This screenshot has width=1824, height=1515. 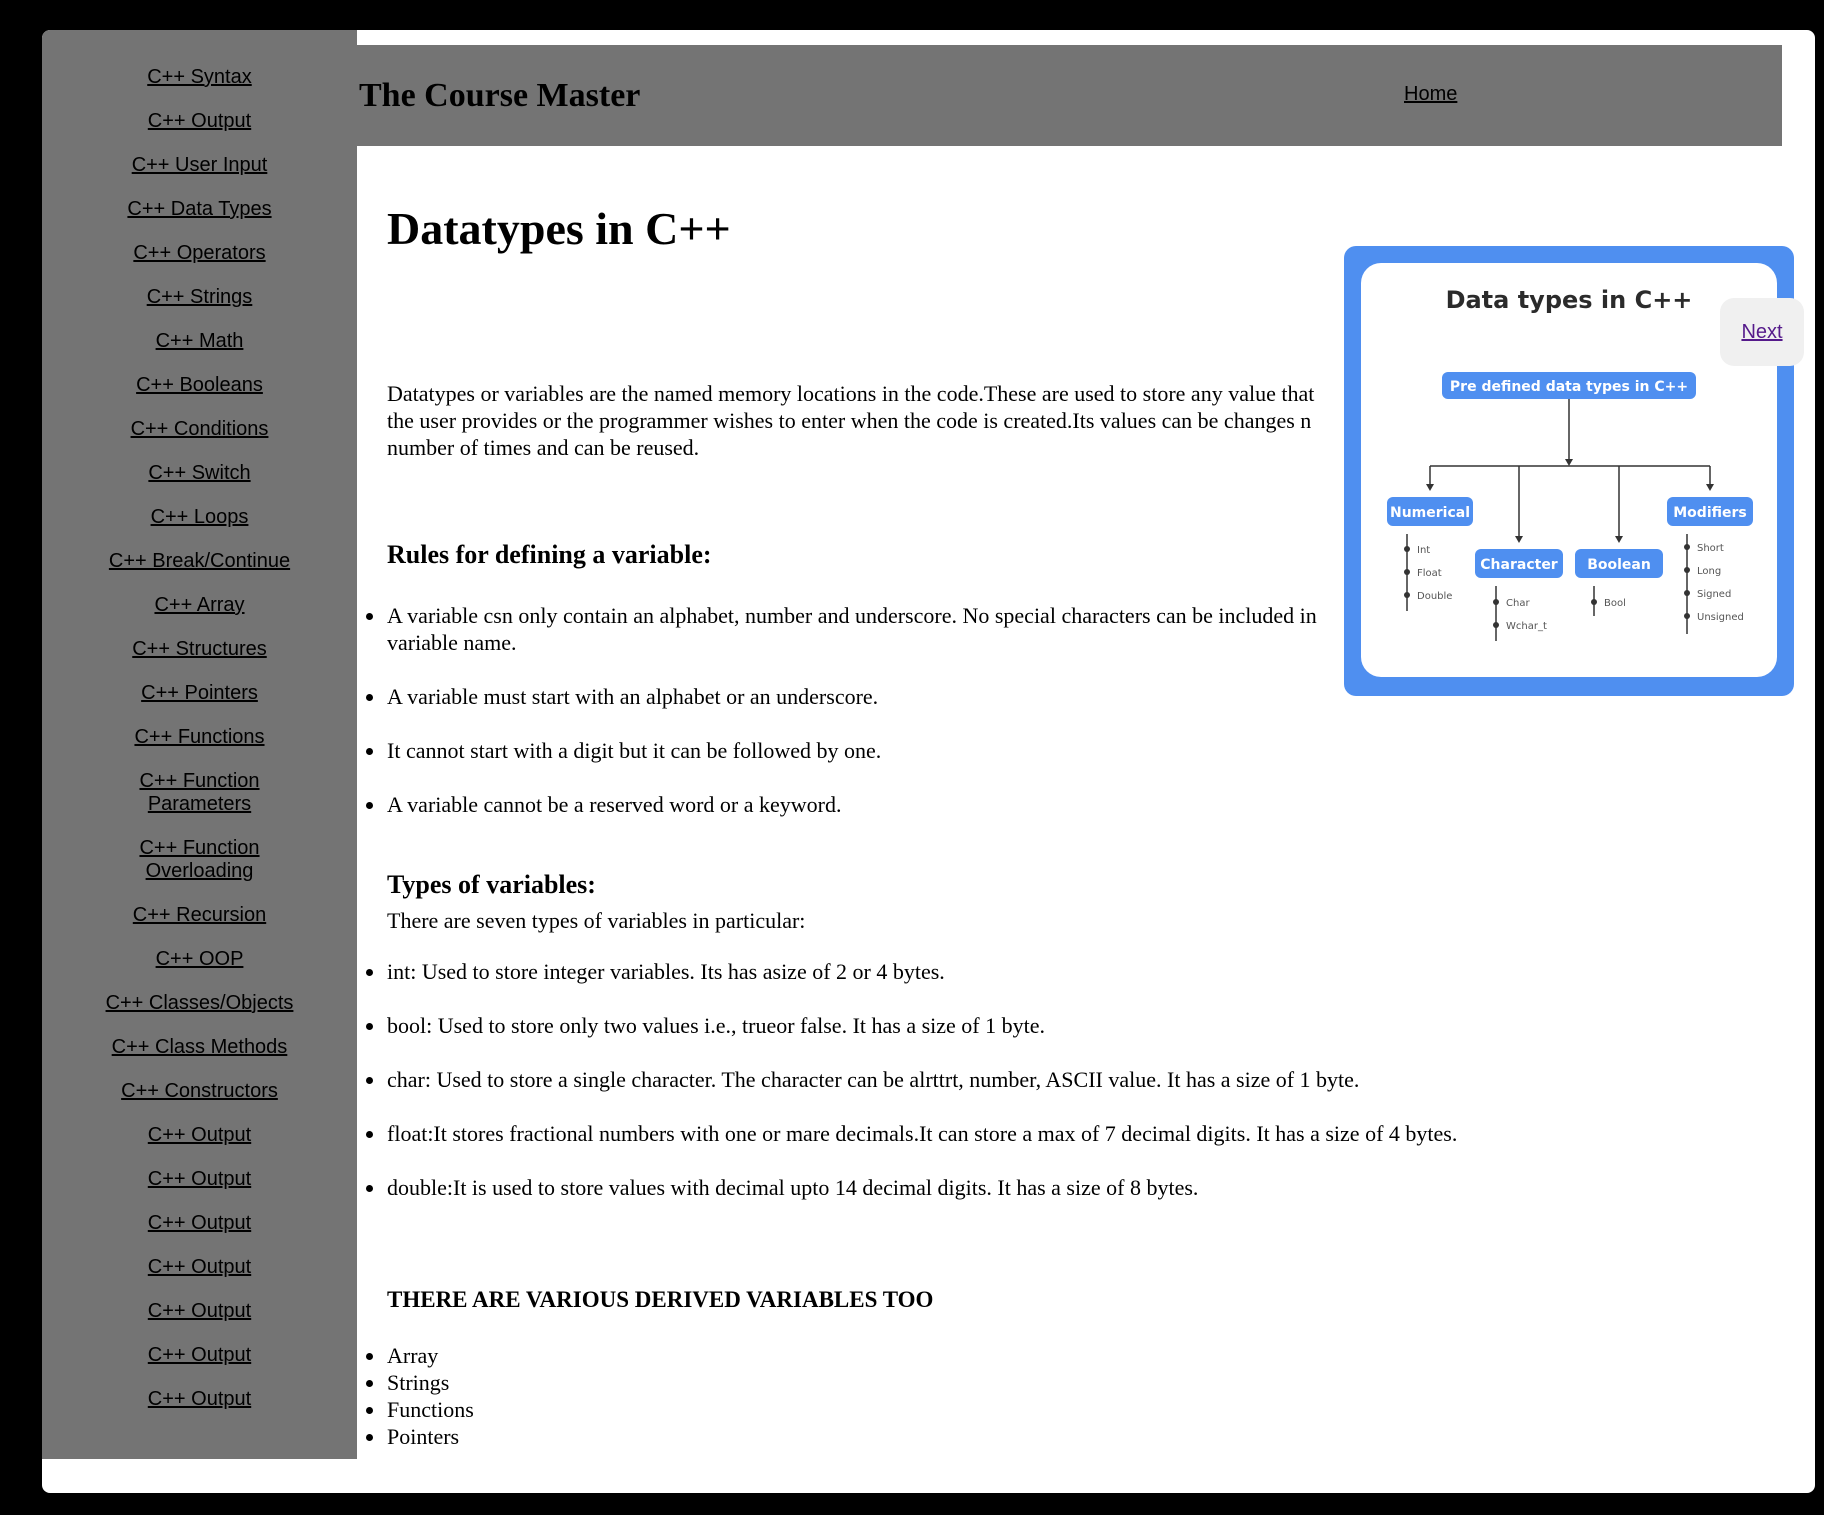 I want to click on list-item: Array, so click(x=420, y=1355).